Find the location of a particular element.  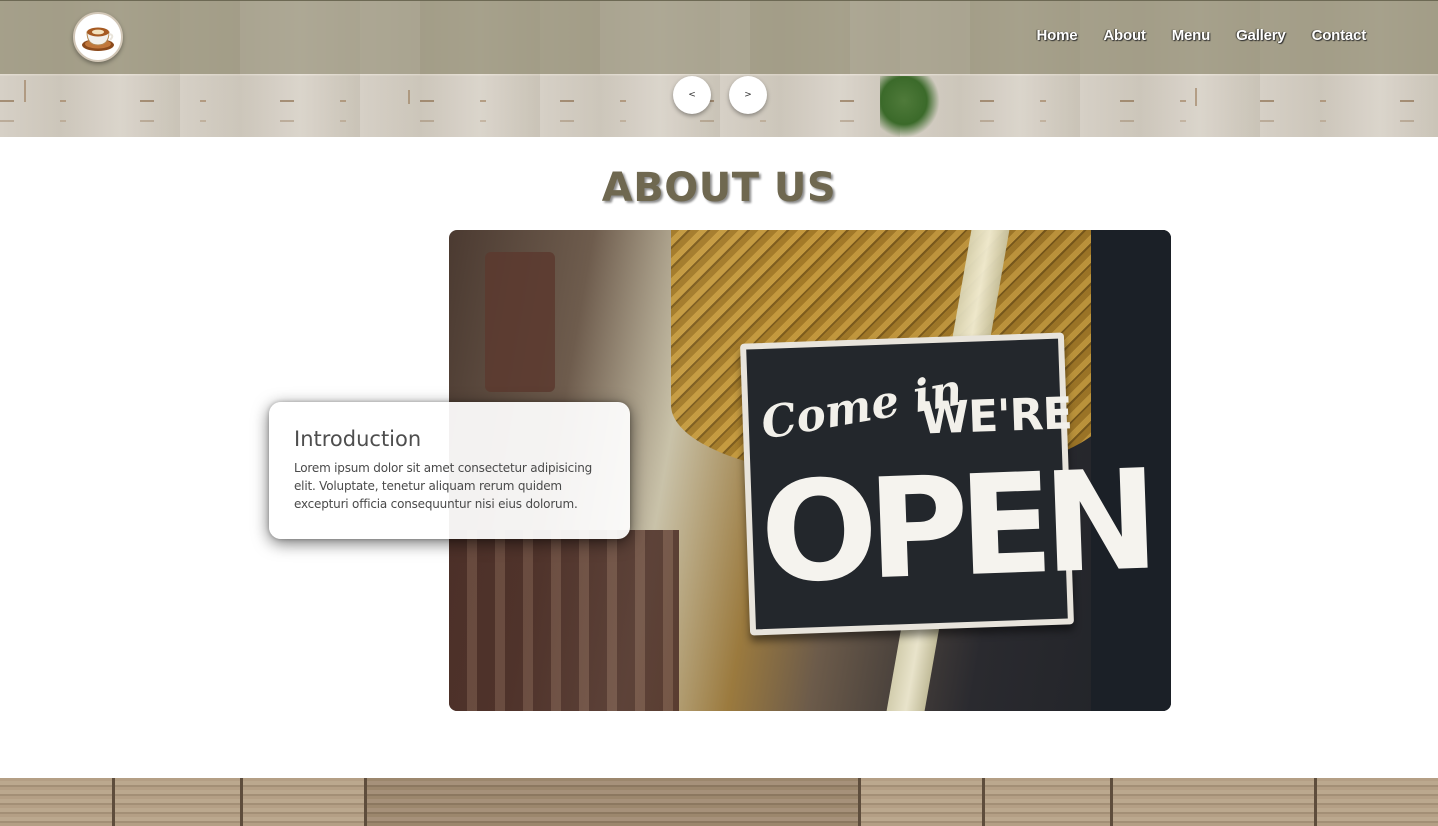

coffee-cup-icon is located at coordinates (98, 39).